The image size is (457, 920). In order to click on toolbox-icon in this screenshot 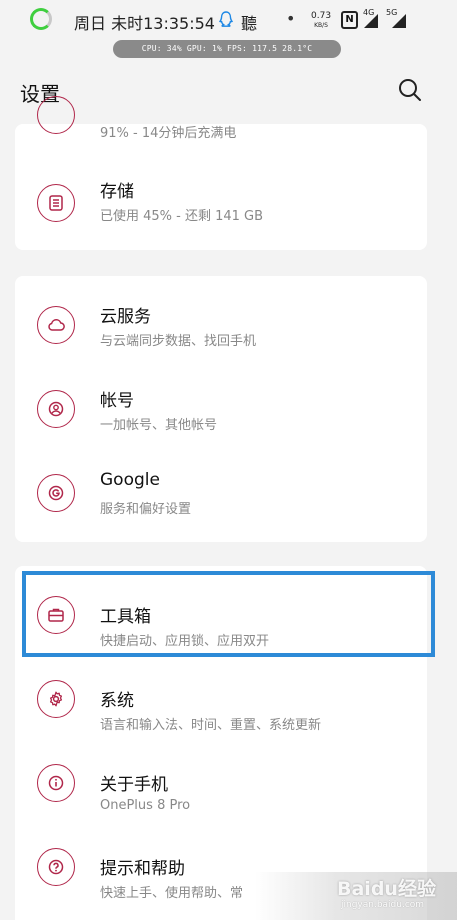, I will do `click(56, 615)`.